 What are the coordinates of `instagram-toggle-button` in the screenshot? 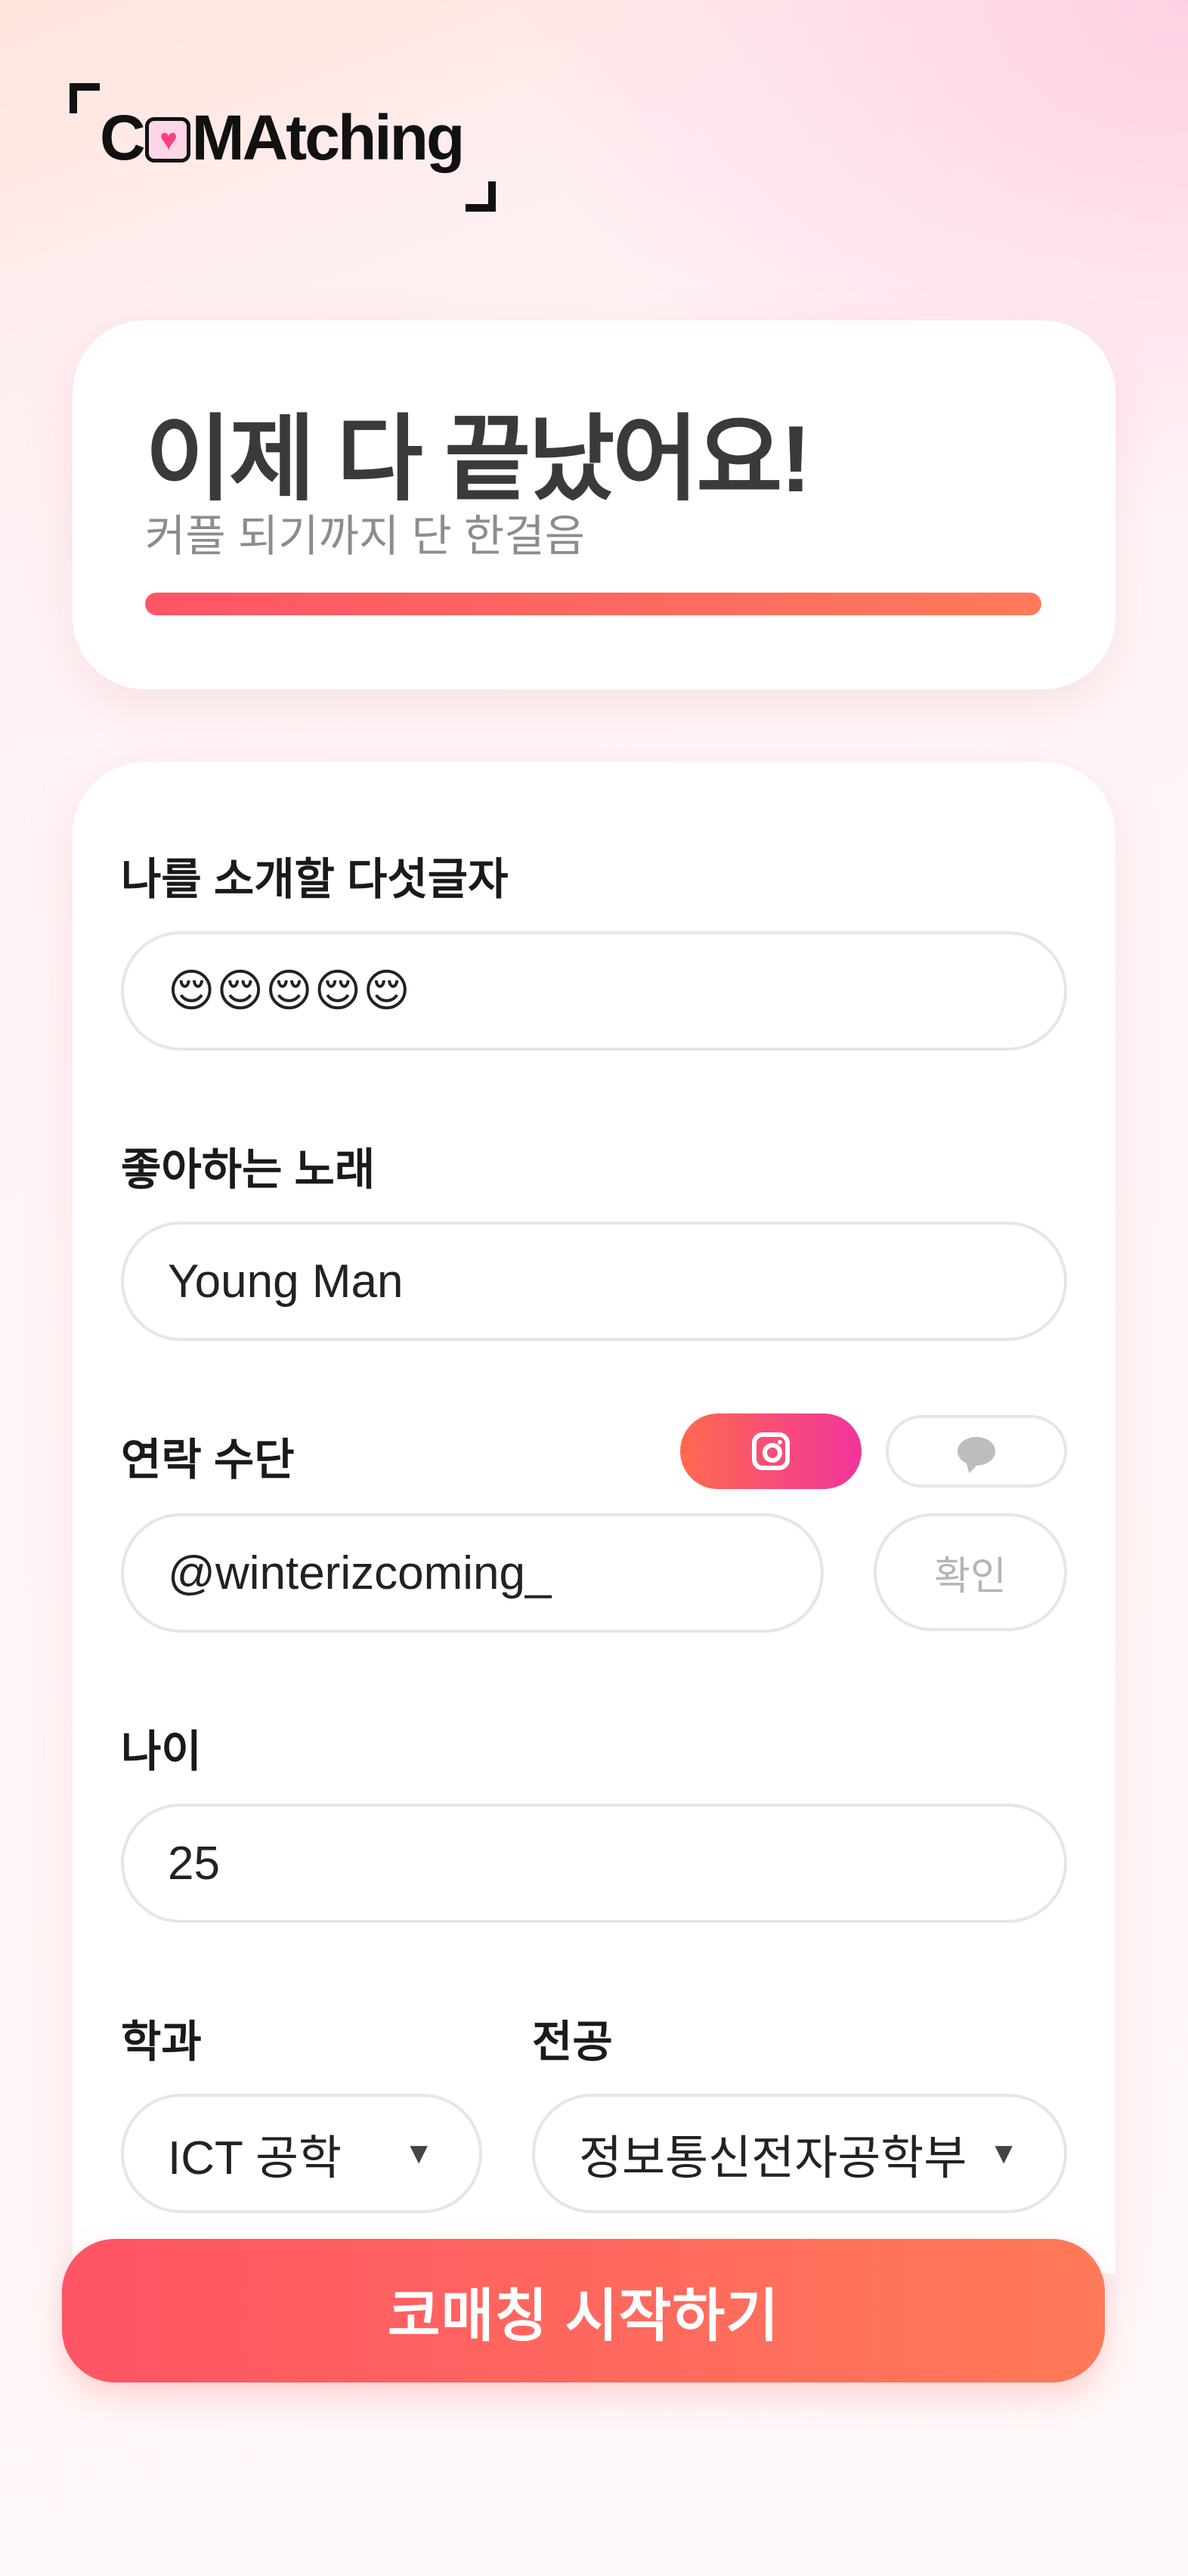 It's located at (771, 1451).